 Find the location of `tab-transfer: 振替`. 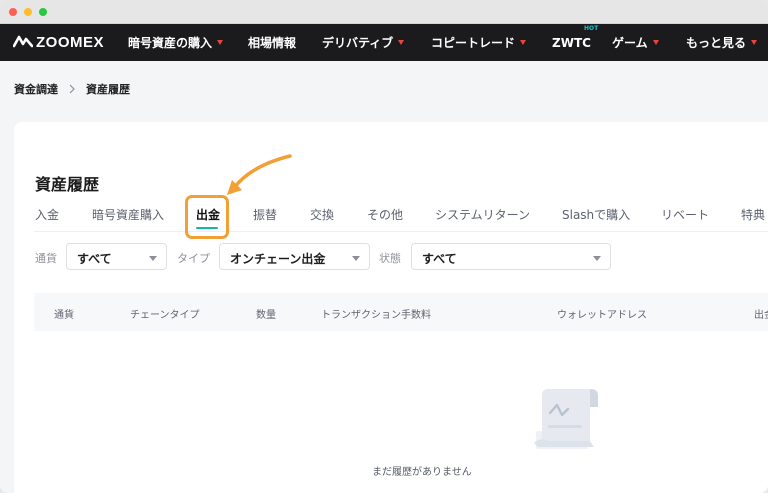

tab-transfer: 振替 is located at coordinates (265, 214).